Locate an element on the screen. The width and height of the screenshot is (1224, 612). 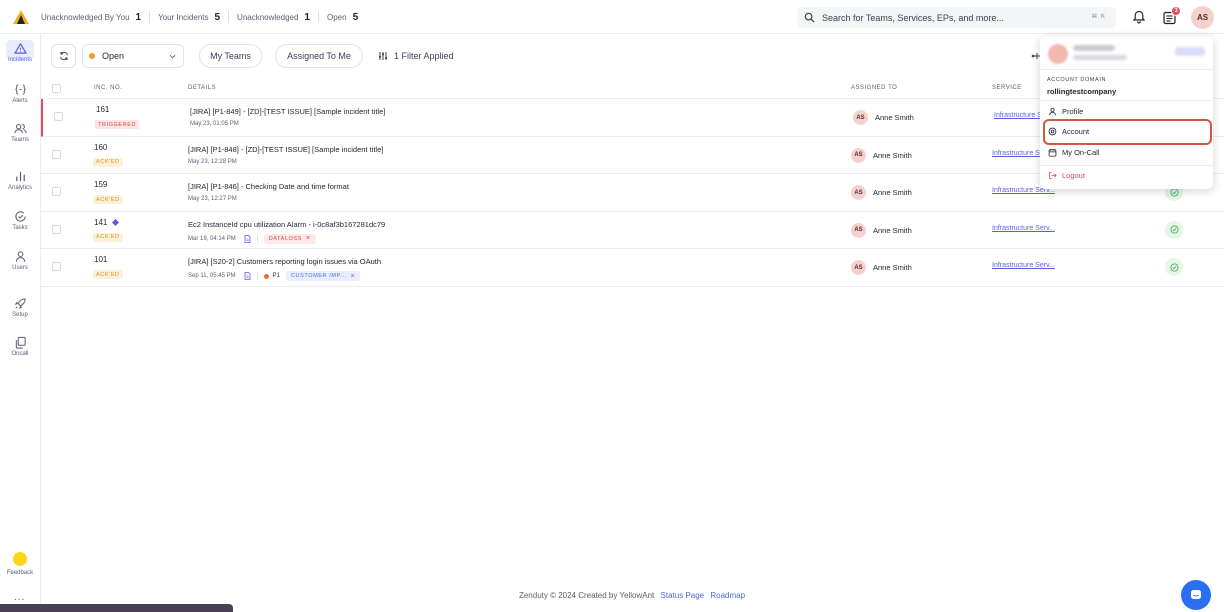
feedback-icon is located at coordinates (20, 559).